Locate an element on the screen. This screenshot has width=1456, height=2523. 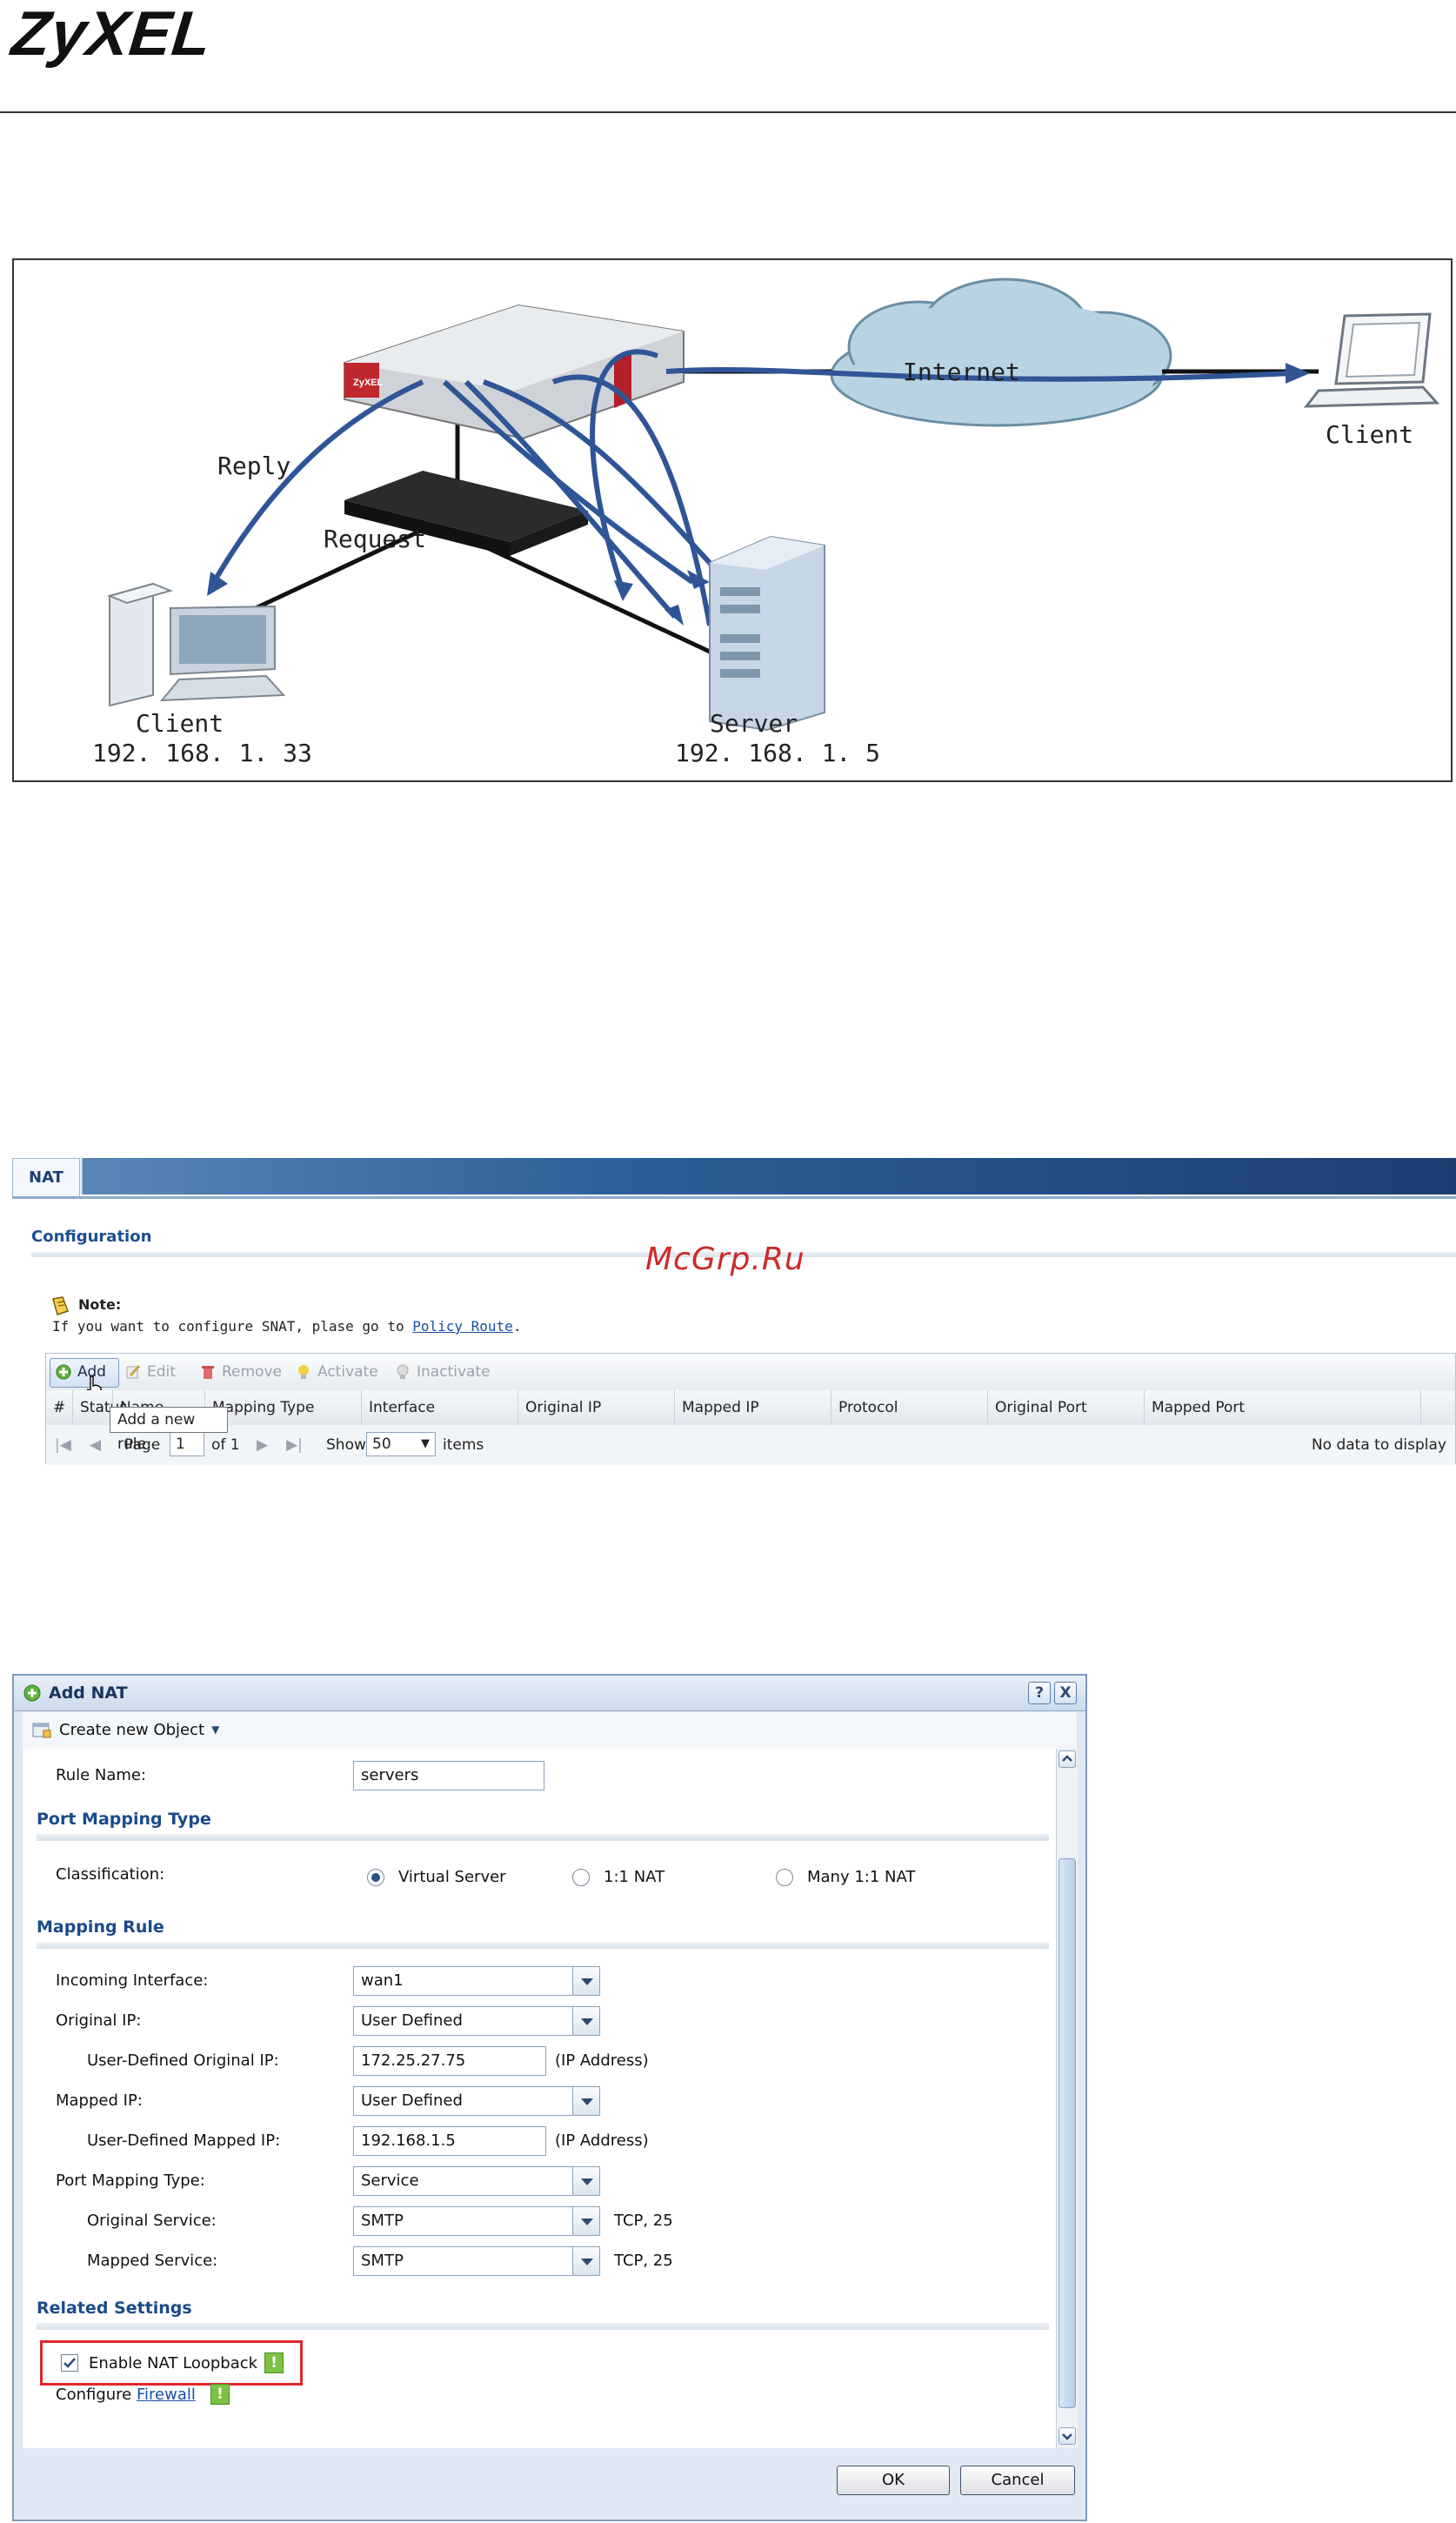
ud-mapped-ip-hint: (IP Address) is located at coordinates (602, 2141).